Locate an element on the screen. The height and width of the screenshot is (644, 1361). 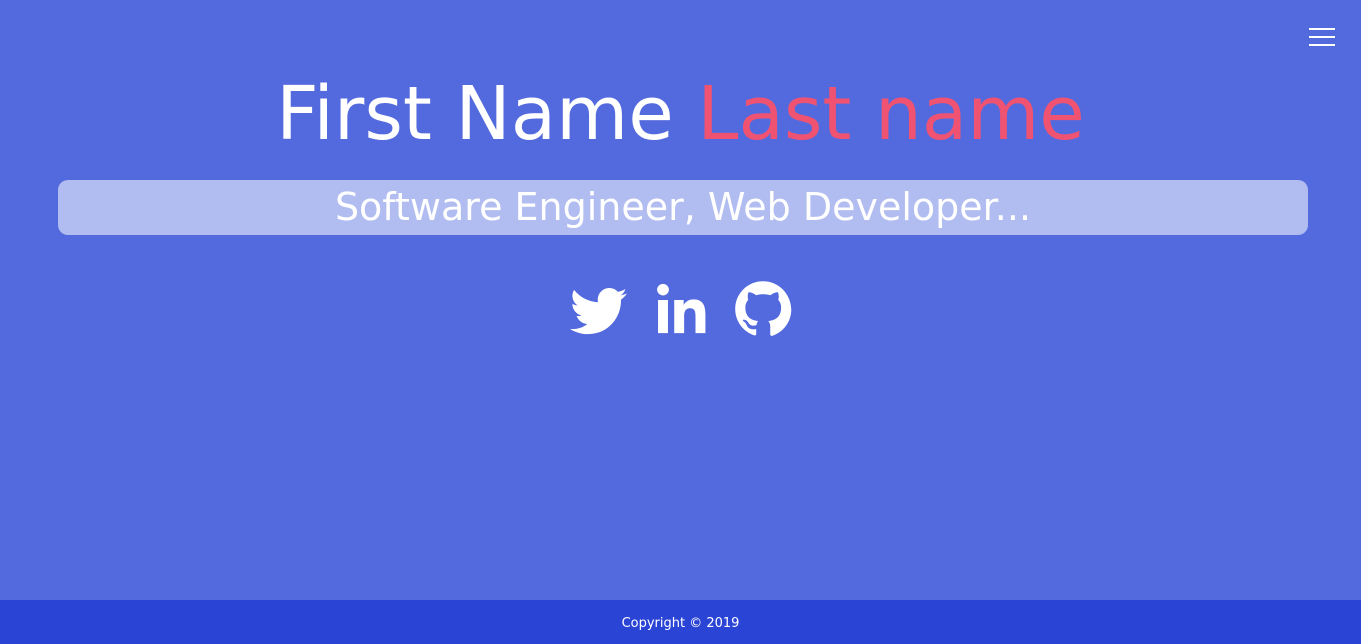
linkedin-icon is located at coordinates (680, 308).